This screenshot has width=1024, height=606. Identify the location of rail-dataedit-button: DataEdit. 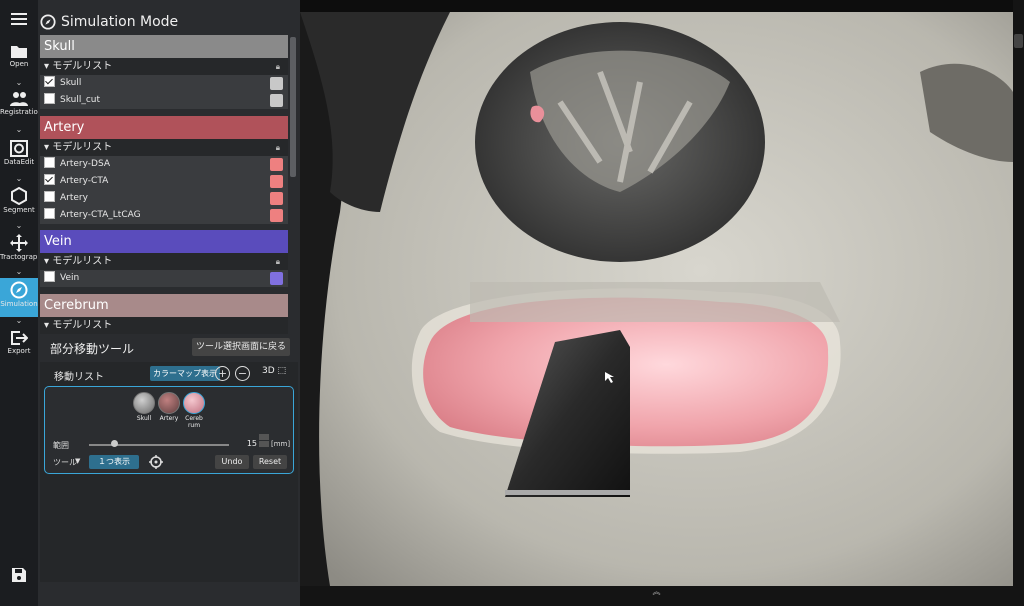
(19, 153).